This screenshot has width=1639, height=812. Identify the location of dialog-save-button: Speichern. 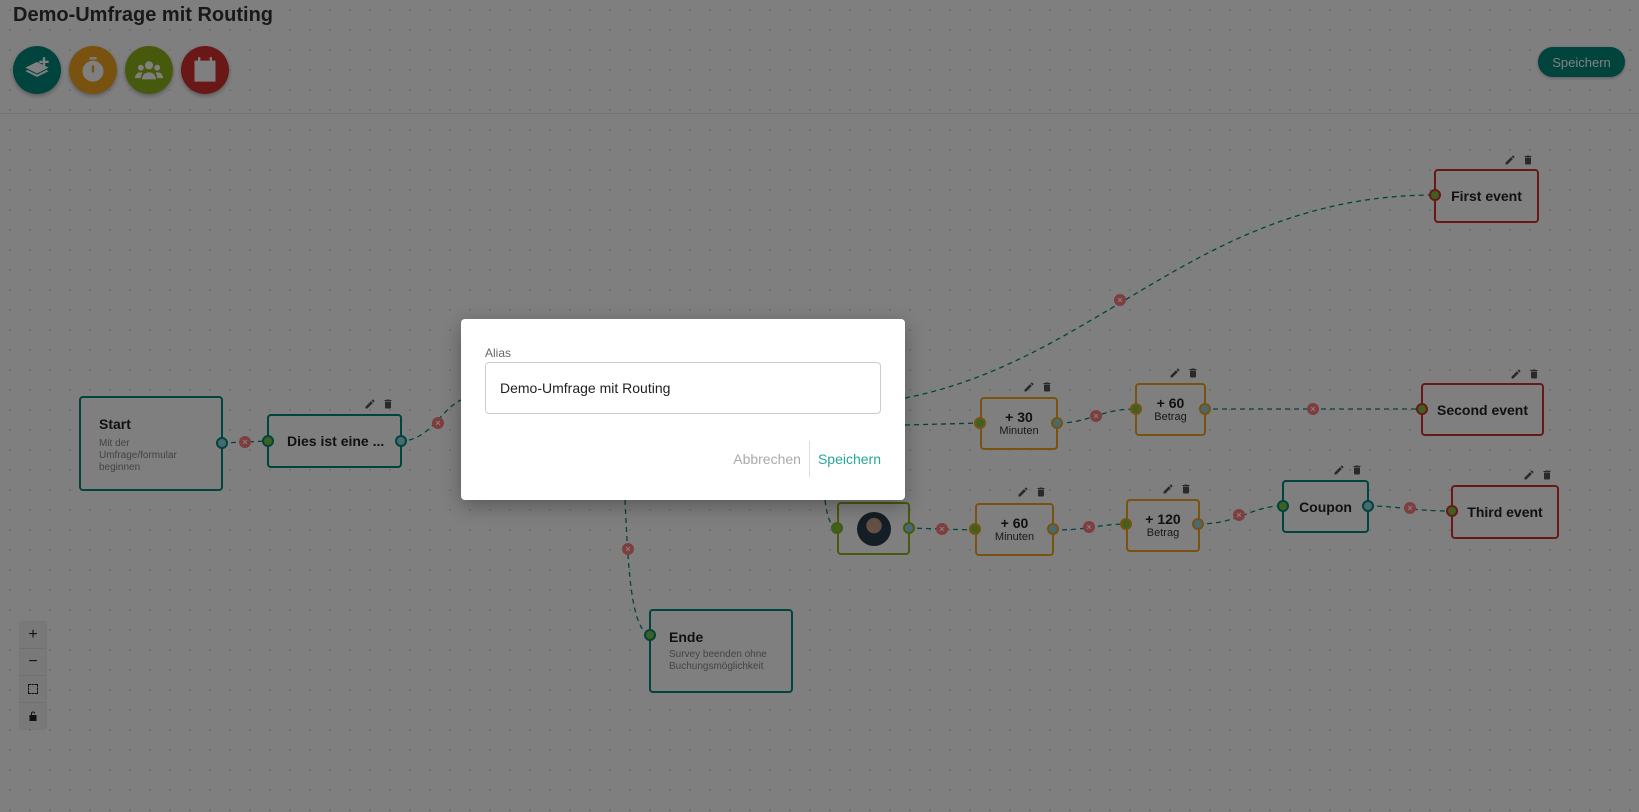
(845, 459).